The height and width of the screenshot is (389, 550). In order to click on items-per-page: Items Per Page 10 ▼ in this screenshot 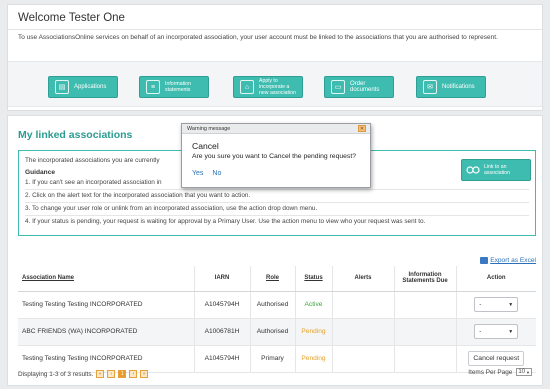, I will do `click(500, 372)`.